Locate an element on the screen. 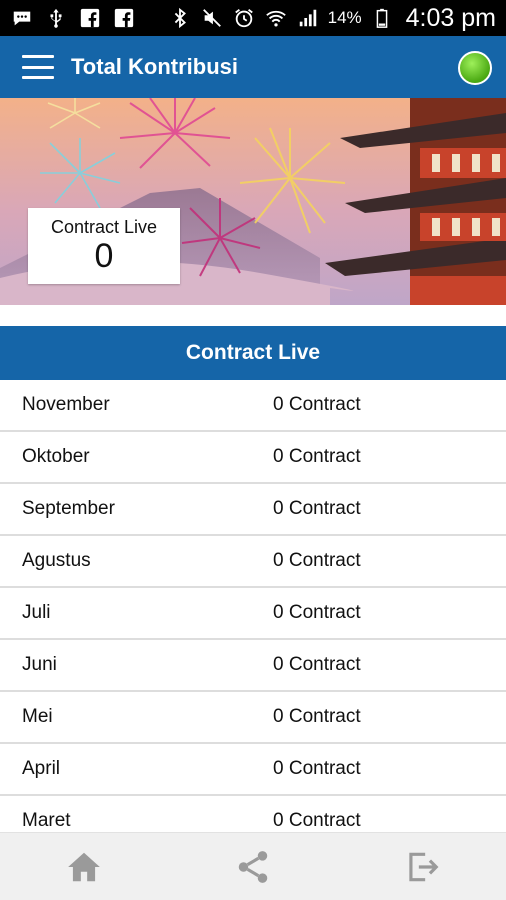 This screenshot has height=900, width=506. page-title: Total Kontribusi is located at coordinates (155, 66).